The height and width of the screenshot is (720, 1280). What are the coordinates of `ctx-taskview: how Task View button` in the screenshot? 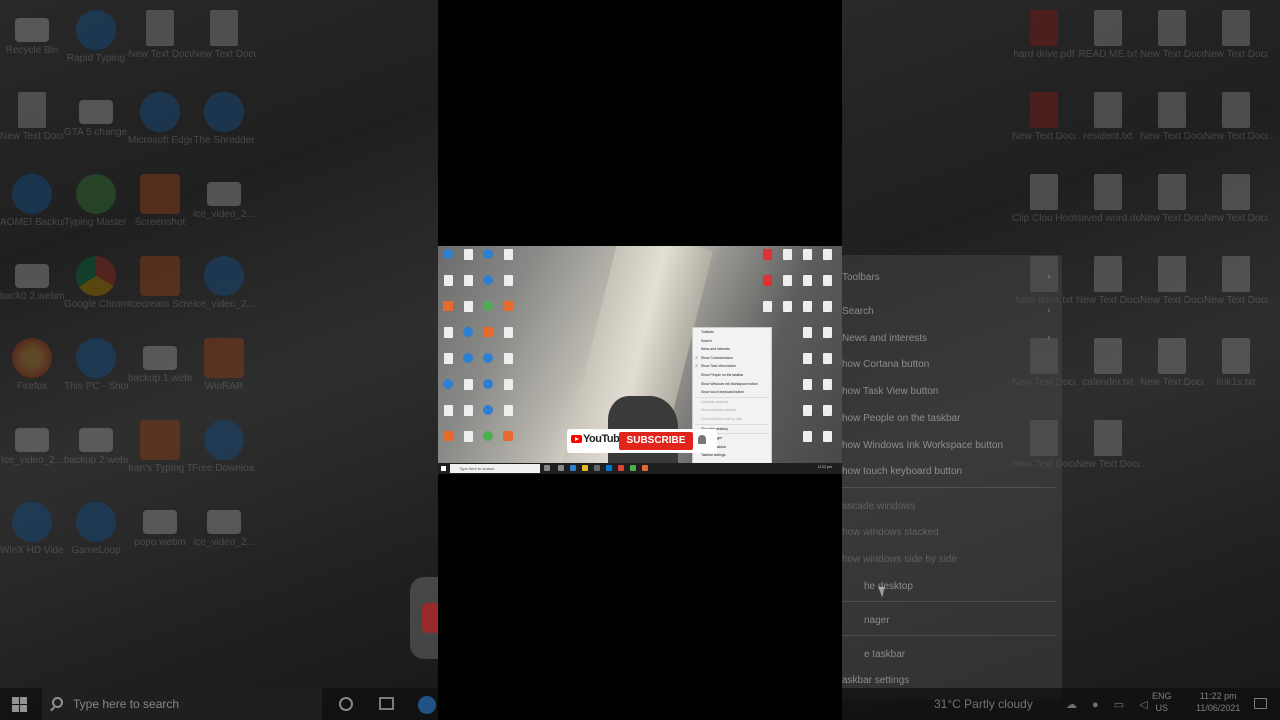 It's located at (890, 391).